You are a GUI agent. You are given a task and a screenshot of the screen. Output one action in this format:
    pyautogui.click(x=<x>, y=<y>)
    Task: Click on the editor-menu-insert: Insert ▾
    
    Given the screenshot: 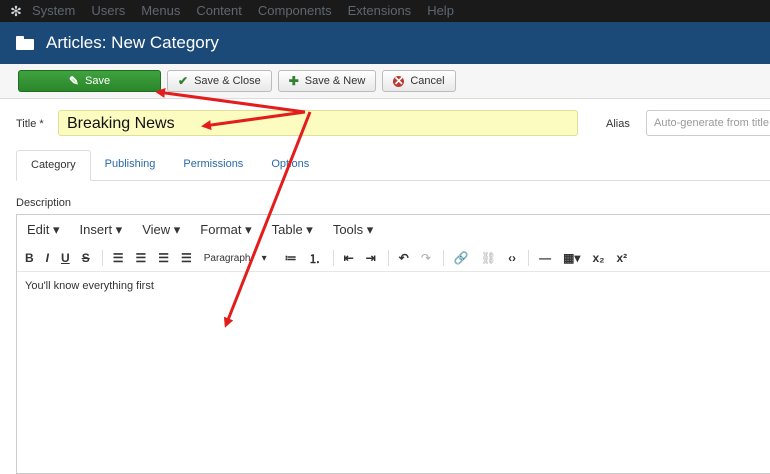 What is the action you would take?
    pyautogui.click(x=101, y=230)
    